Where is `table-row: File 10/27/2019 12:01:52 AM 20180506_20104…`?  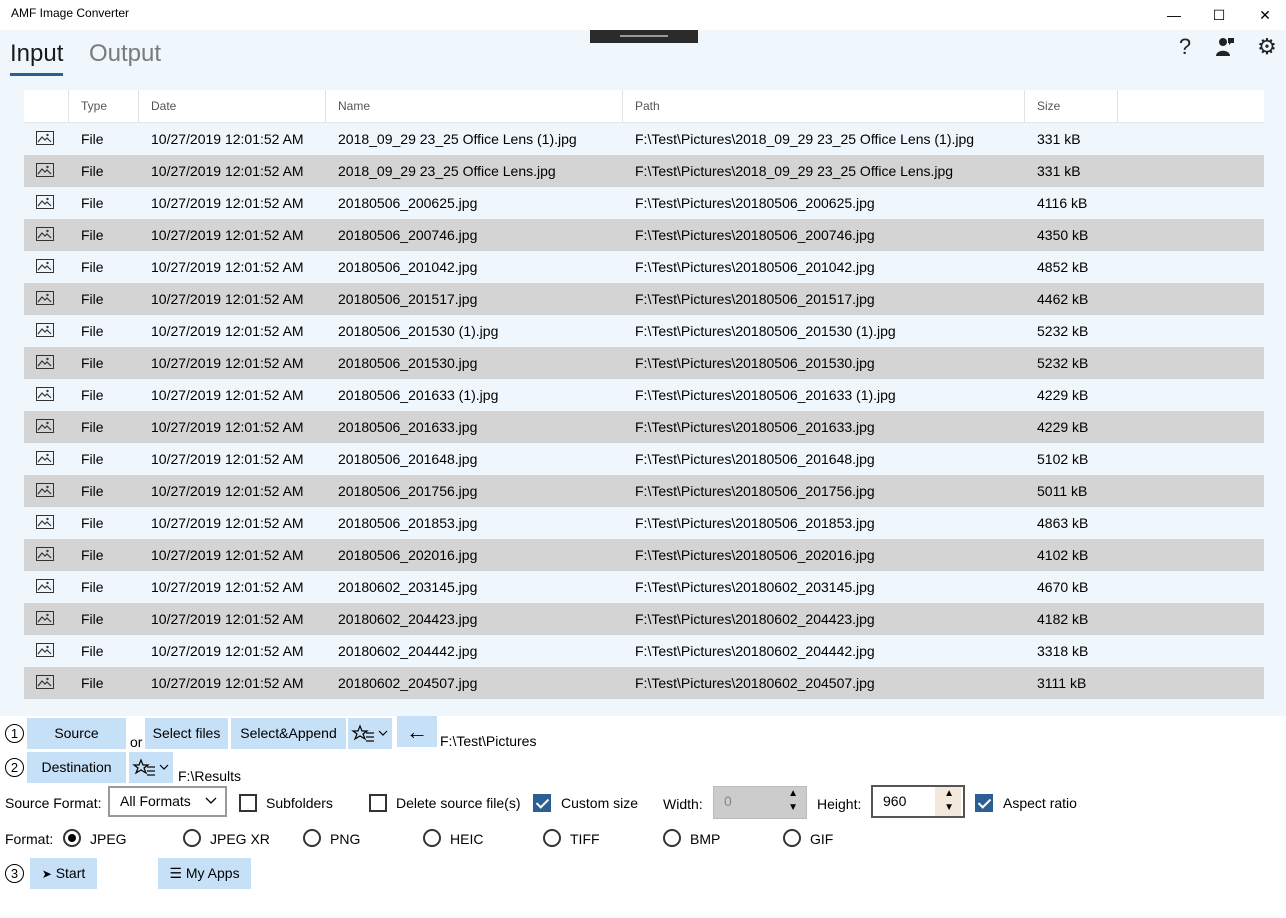 table-row: File 10/27/2019 12:01:52 AM 20180506_20104… is located at coordinates (644, 267).